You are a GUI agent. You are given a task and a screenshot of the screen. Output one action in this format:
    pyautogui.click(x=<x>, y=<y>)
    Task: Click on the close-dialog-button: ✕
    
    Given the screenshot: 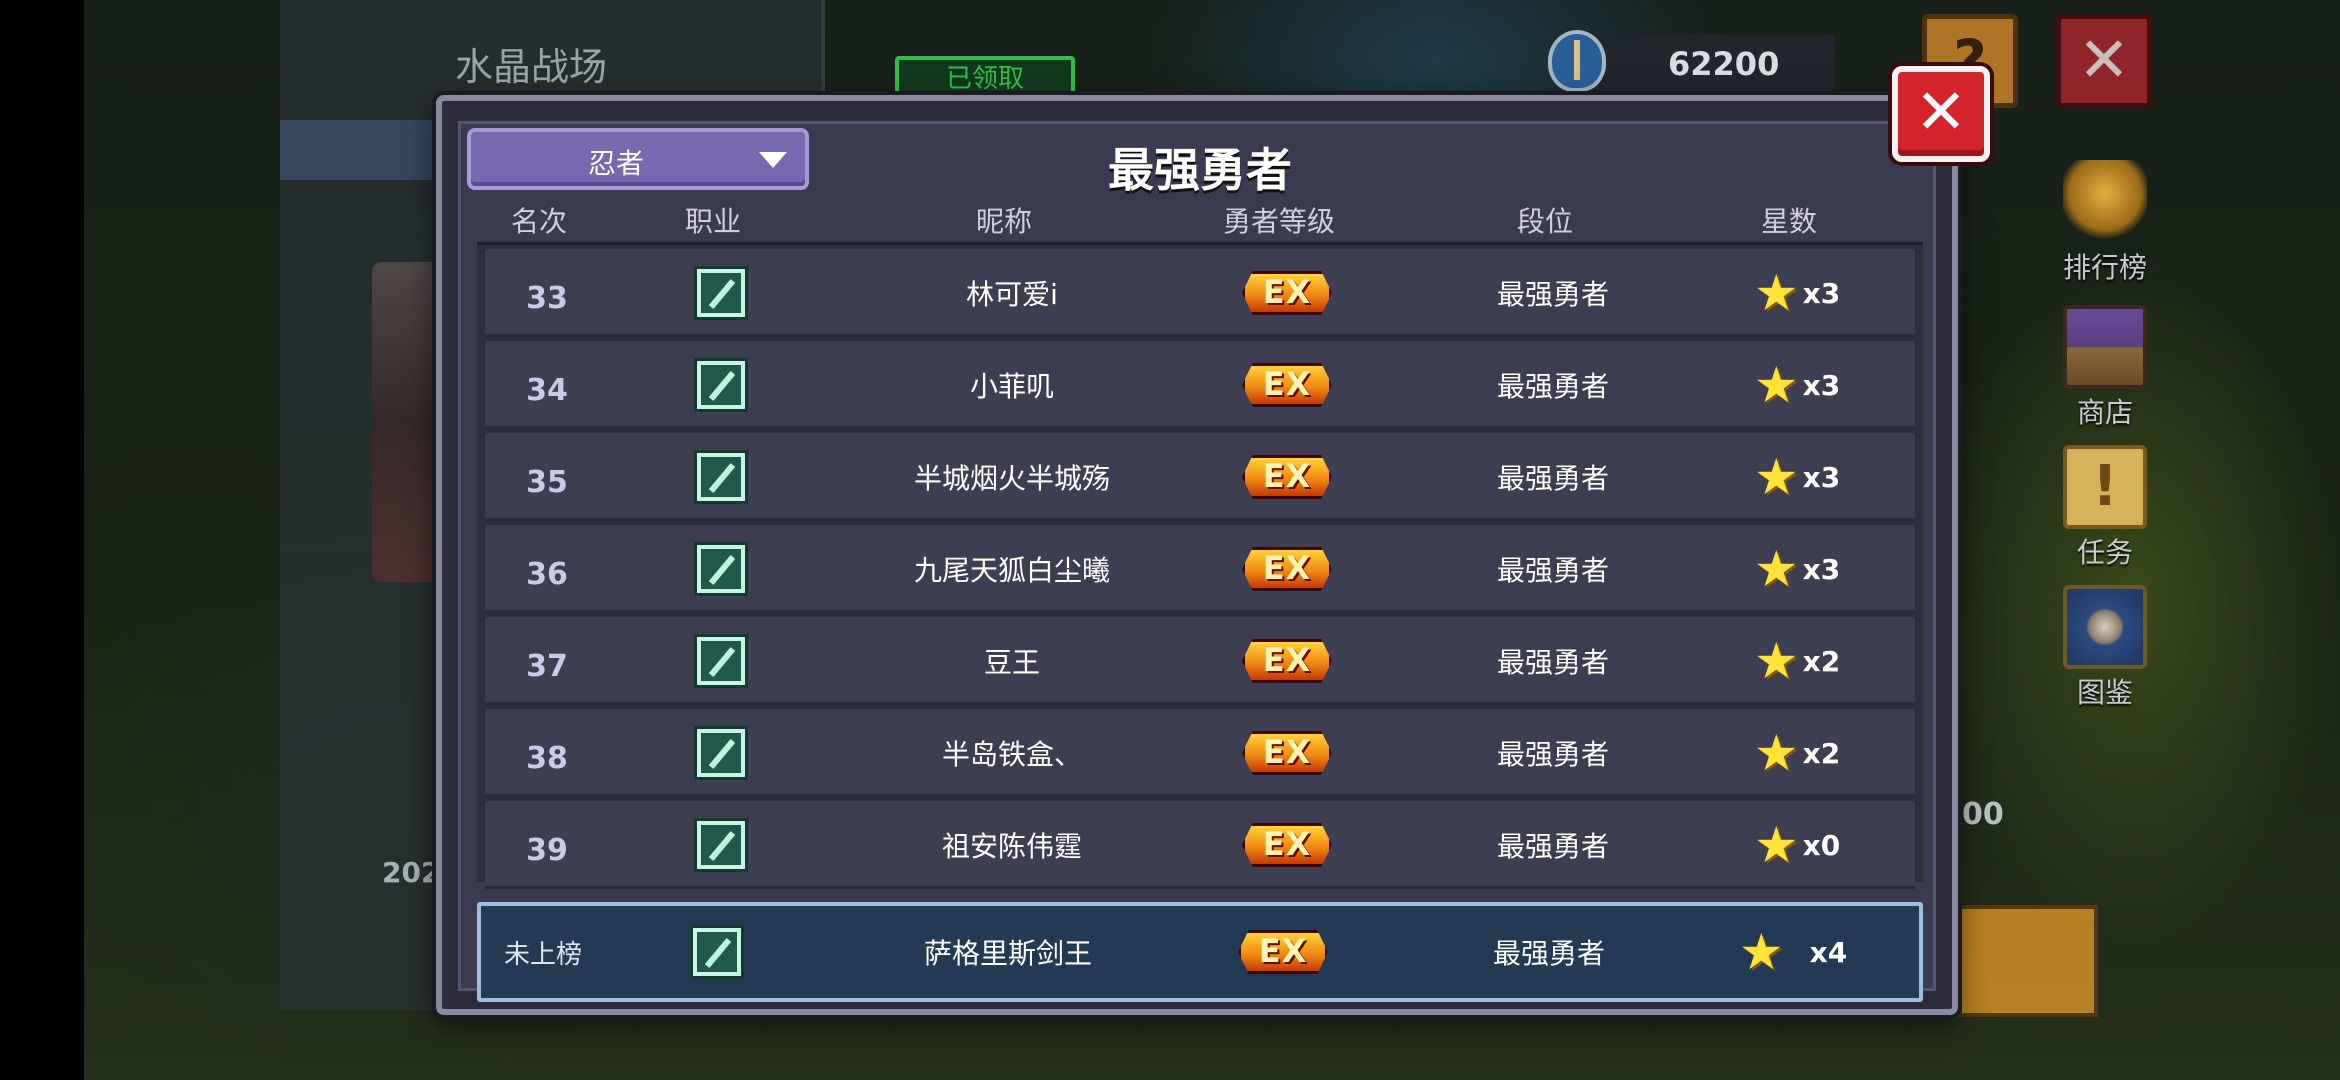 What is the action you would take?
    pyautogui.click(x=1941, y=114)
    